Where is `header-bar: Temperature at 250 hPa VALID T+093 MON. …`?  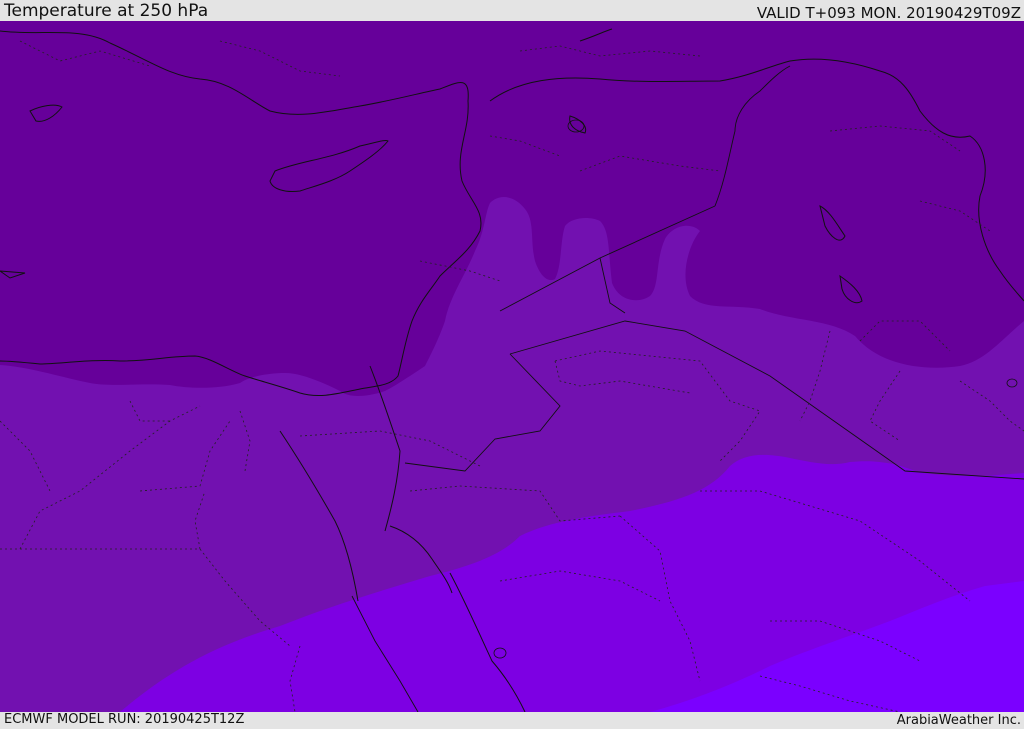 header-bar: Temperature at 250 hPa VALID T+093 MON. … is located at coordinates (512, 10).